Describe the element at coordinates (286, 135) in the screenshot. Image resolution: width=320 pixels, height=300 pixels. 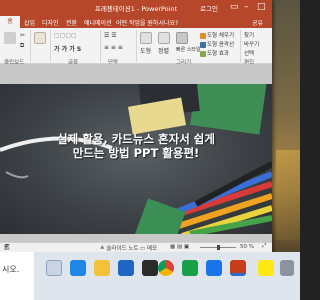
I see `desktop-background` at that location.